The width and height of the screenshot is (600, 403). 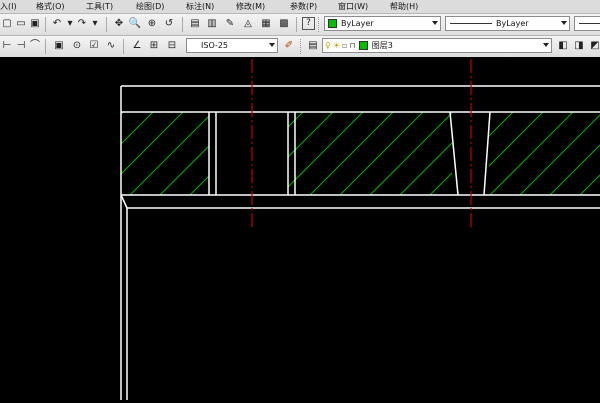 What do you see at coordinates (94, 46) in the screenshot?
I see `dim-jogged-icon: ☑` at bounding box center [94, 46].